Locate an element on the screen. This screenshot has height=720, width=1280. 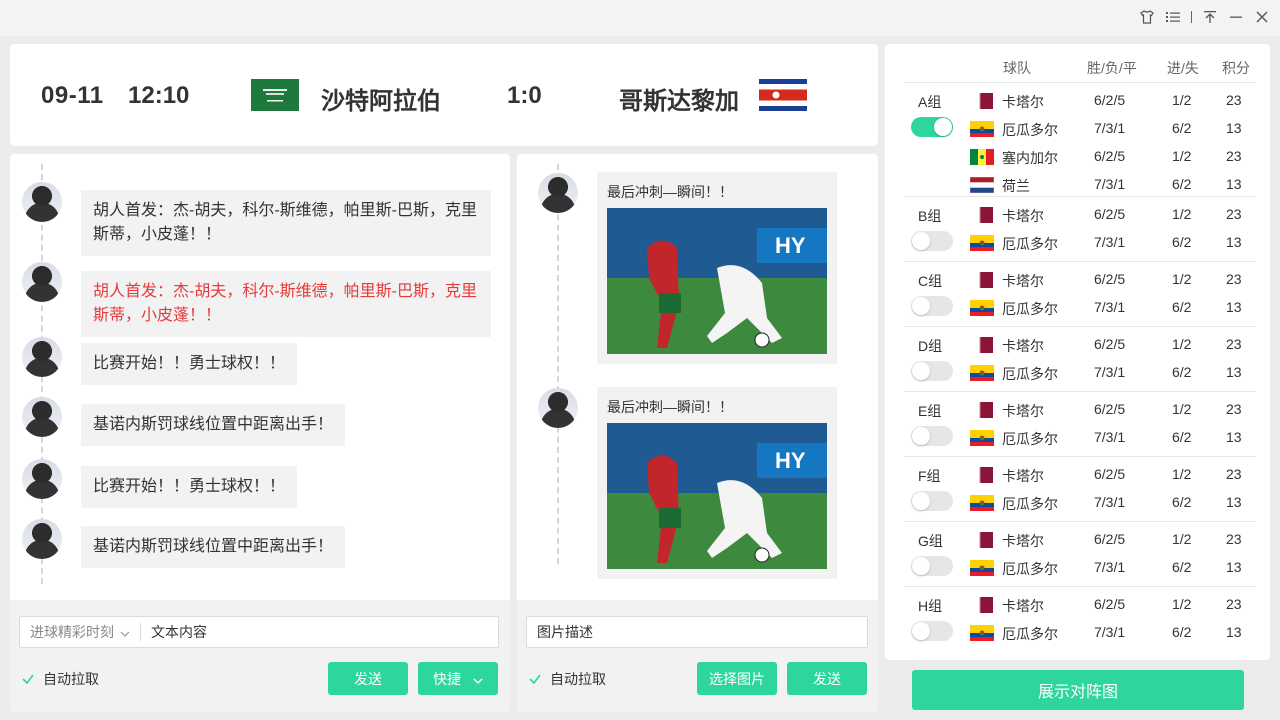
pin-top-icon is located at coordinates (1210, 17).